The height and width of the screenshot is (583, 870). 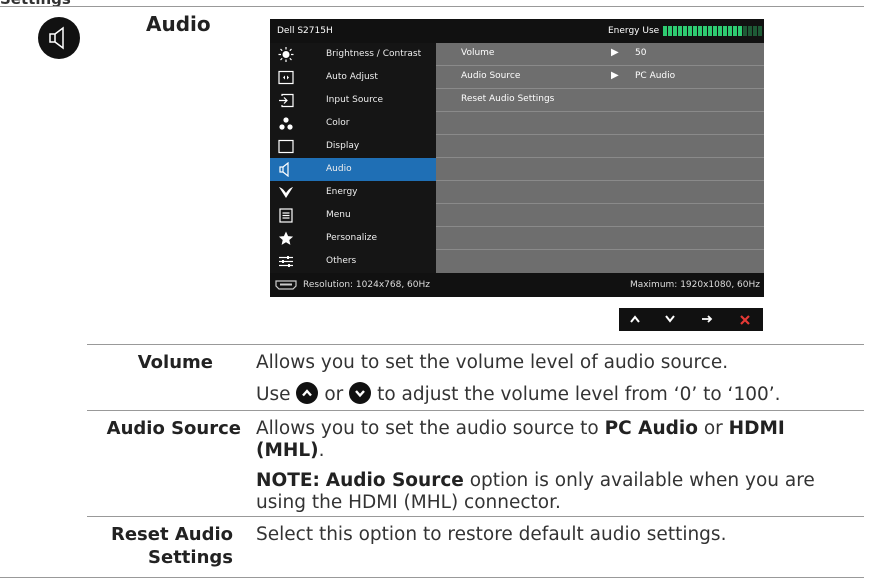 I want to click on current-resolution: Resolution: 1024x768, 60Hz, so click(x=366, y=285).